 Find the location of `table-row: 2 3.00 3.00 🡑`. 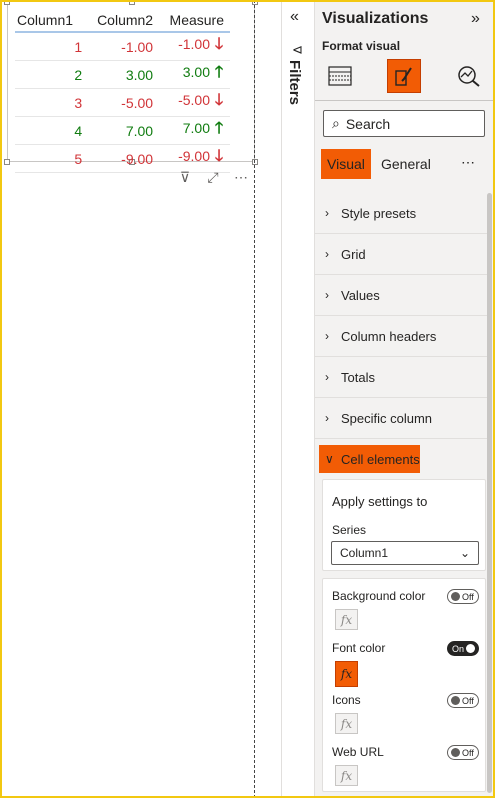

table-row: 2 3.00 3.00 🡑 is located at coordinates (122, 74).